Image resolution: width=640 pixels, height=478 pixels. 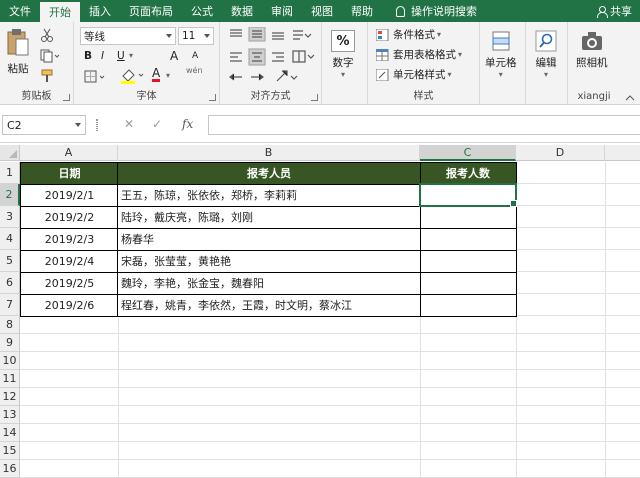 I want to click on people-cell: 魏玲，李艳，张金宝，魏春阳, so click(x=269, y=283).